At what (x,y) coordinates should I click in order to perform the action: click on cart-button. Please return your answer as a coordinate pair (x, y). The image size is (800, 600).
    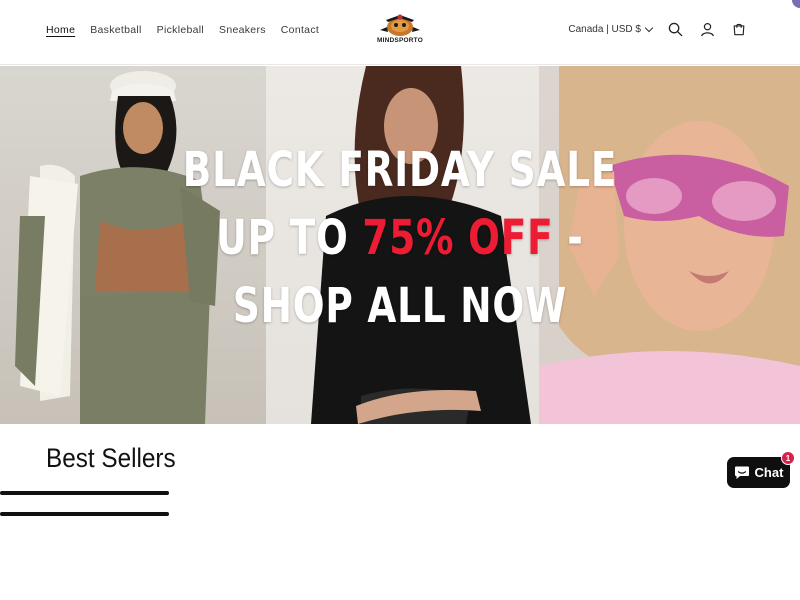
    Looking at the image, I should click on (739, 29).